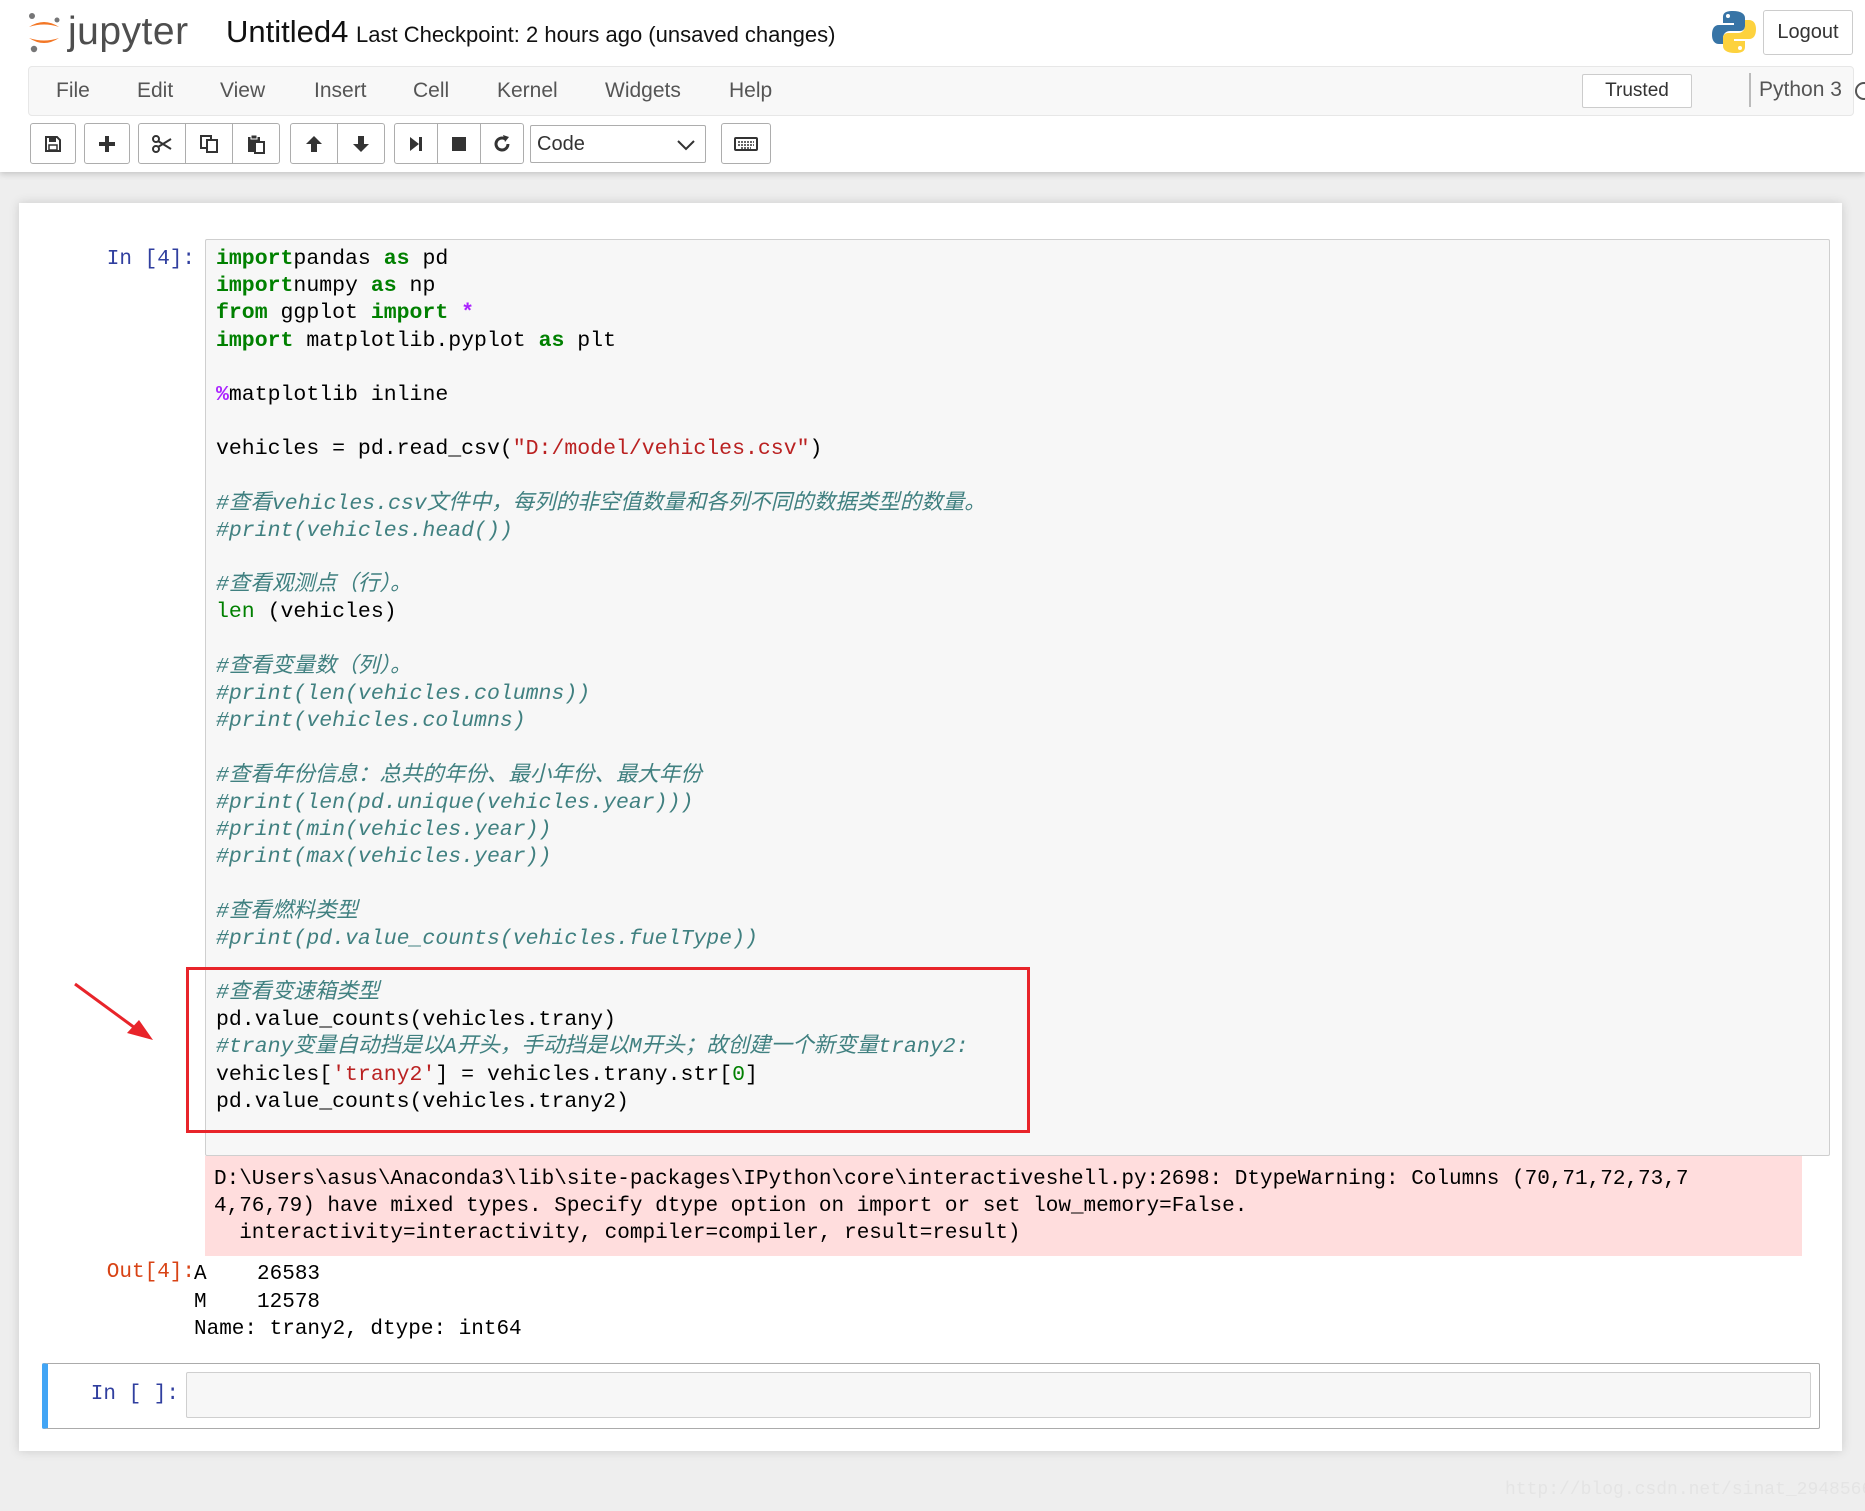 This screenshot has height=1511, width=1865. I want to click on run-cell-button, so click(416, 143).